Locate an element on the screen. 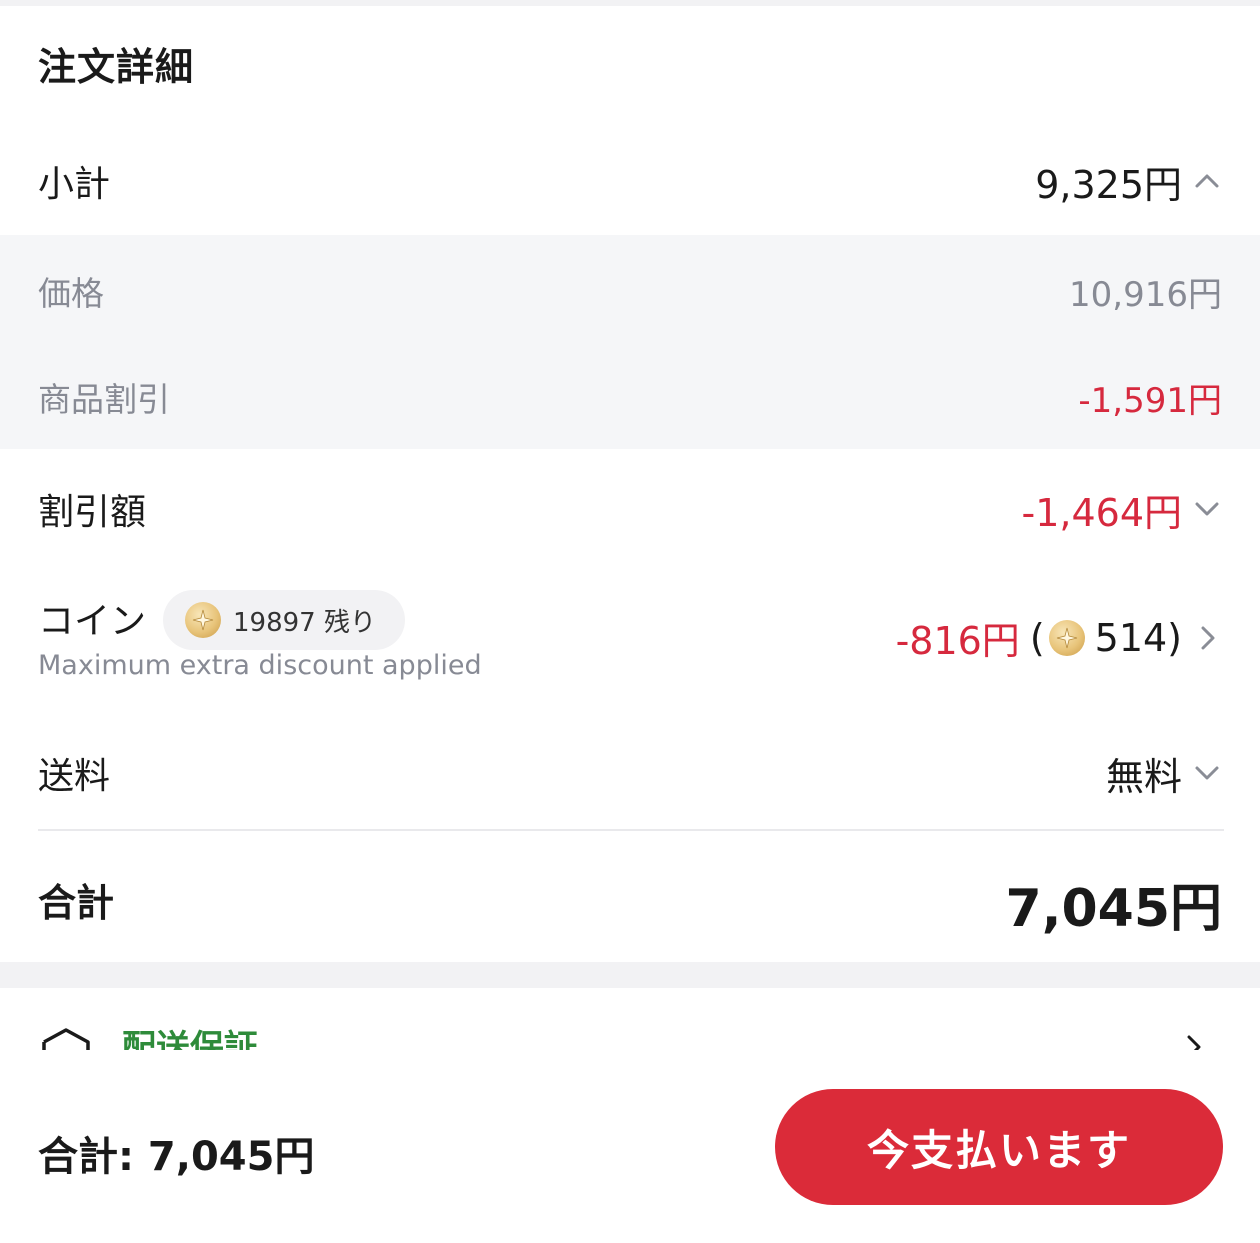 The width and height of the screenshot is (1260, 1243). shipping-label: 送料 is located at coordinates (74, 776).